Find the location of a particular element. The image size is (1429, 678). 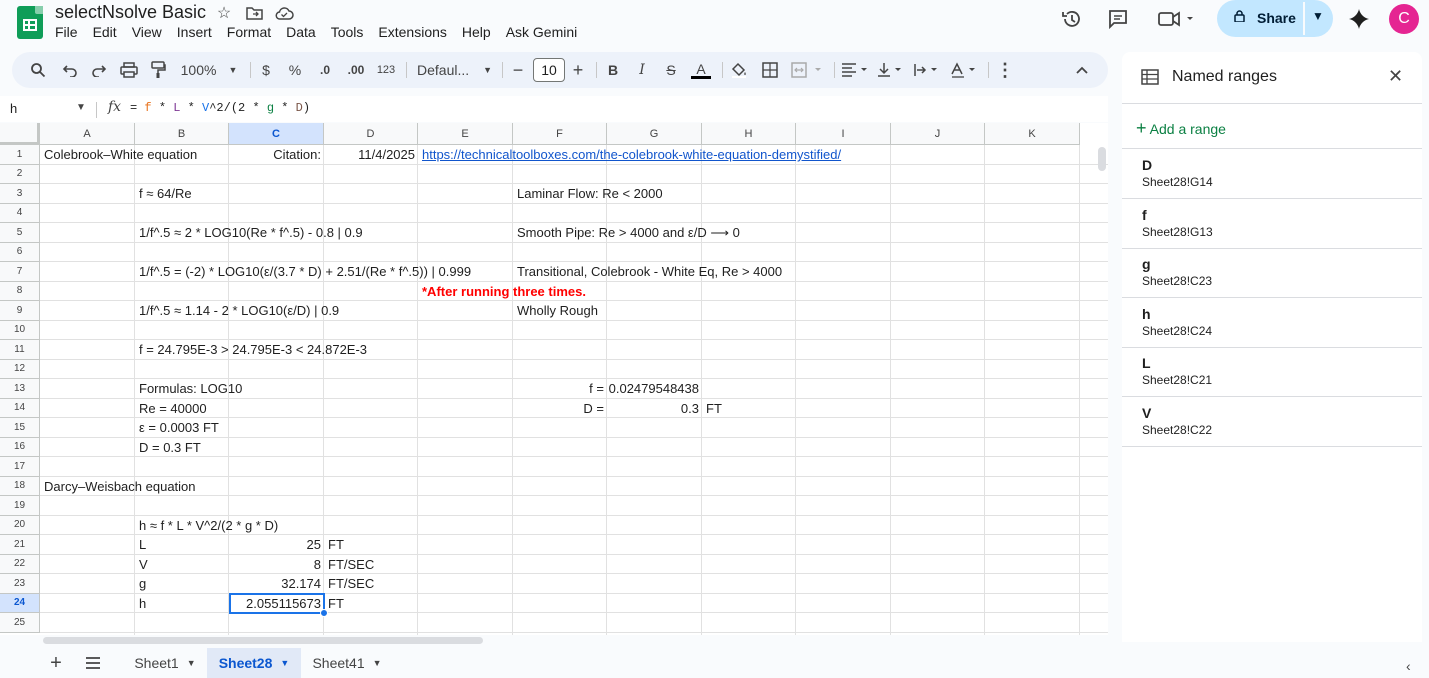

row-header-9: 9 is located at coordinates (20, 311).